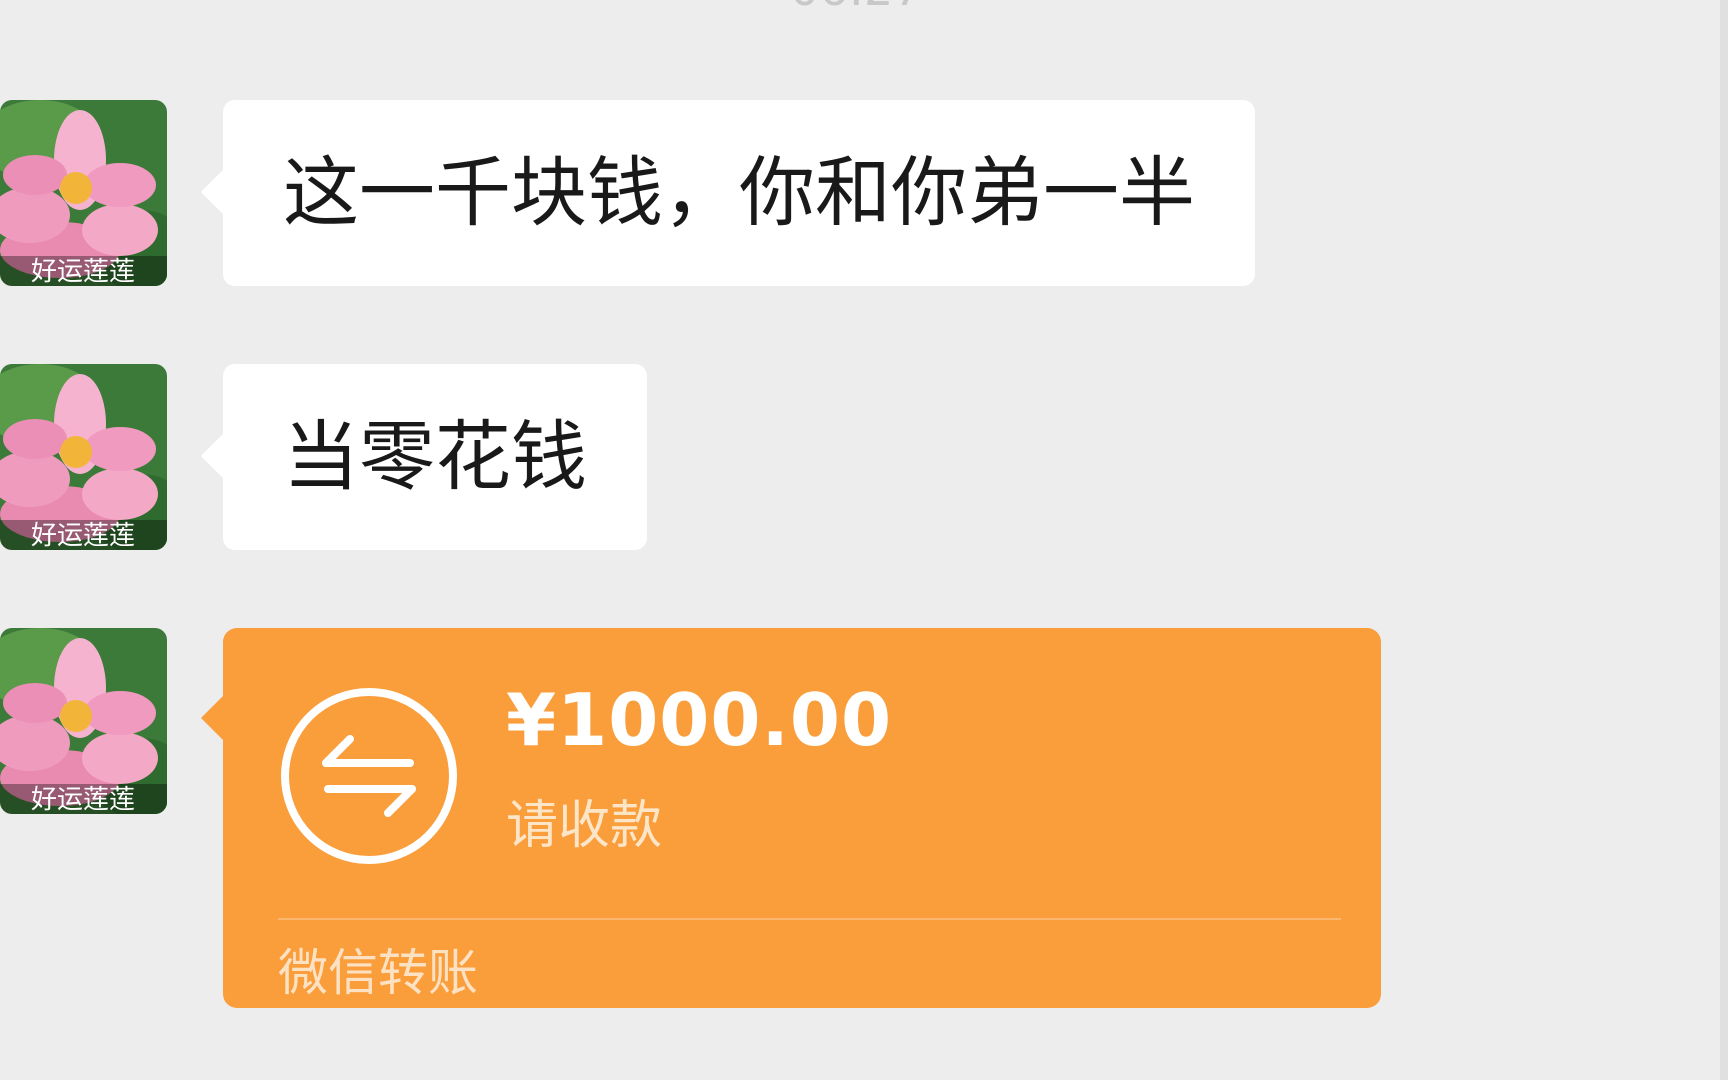 The width and height of the screenshot is (1728, 1080). What do you see at coordinates (728, 193) in the screenshot?
I see `message-bubble: 这一千块钱，你和你弟一半` at bounding box center [728, 193].